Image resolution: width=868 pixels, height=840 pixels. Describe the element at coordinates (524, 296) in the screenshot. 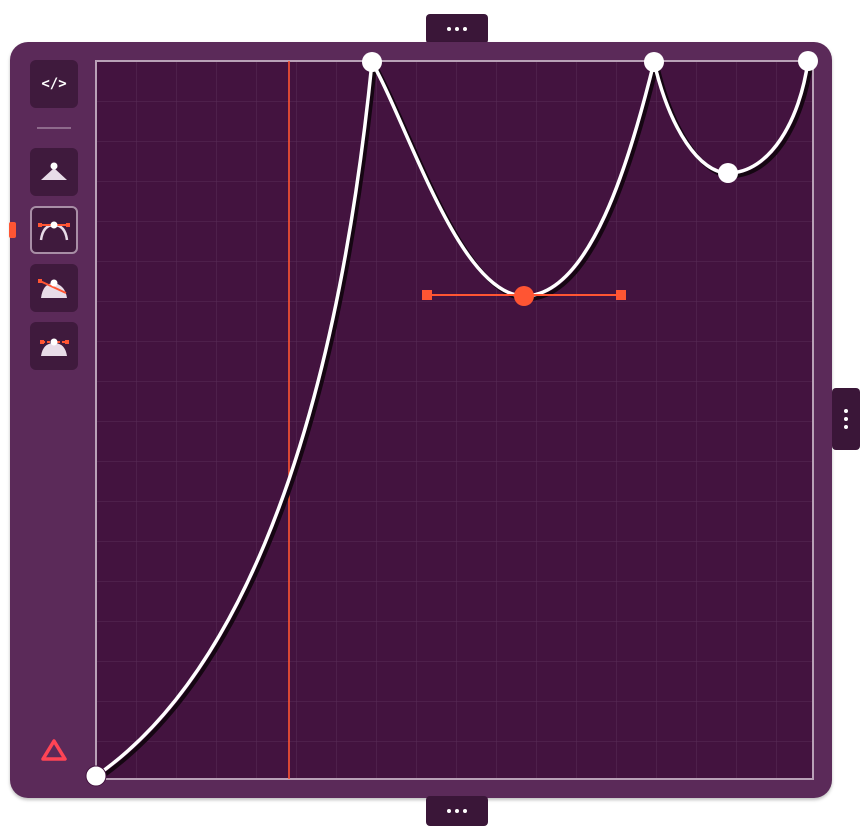

I see `keyframe-point-selected` at that location.